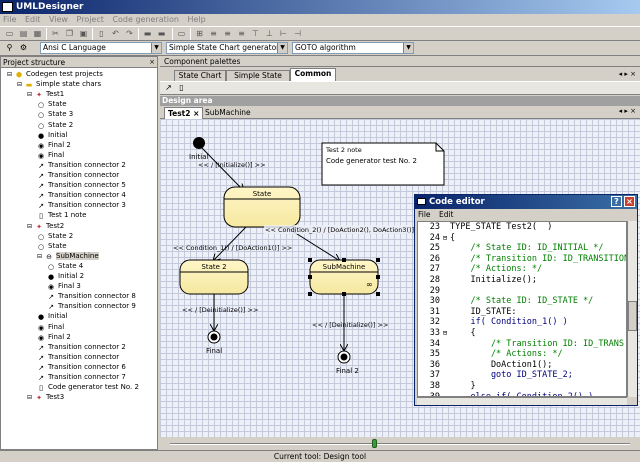  I want to click on undo-icon: ↶, so click(115, 34).